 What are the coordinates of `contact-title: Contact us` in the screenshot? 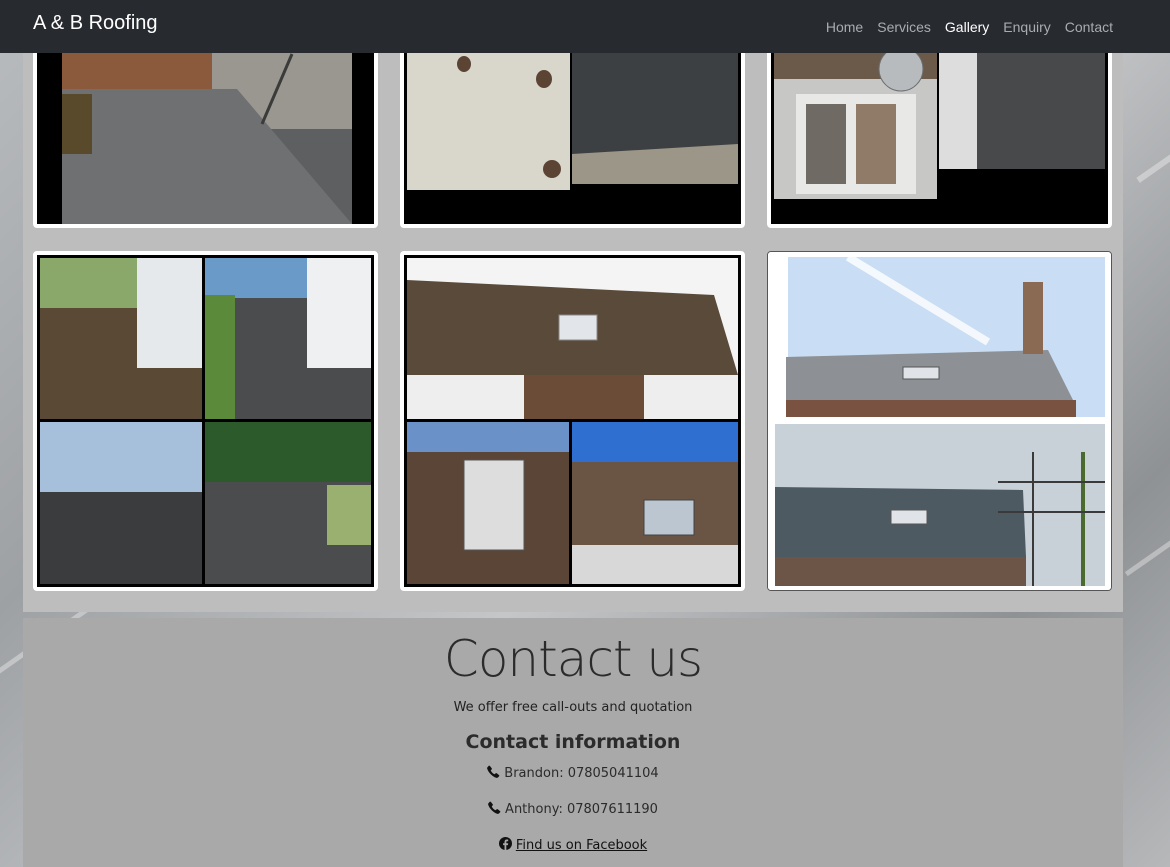 It's located at (573, 659).